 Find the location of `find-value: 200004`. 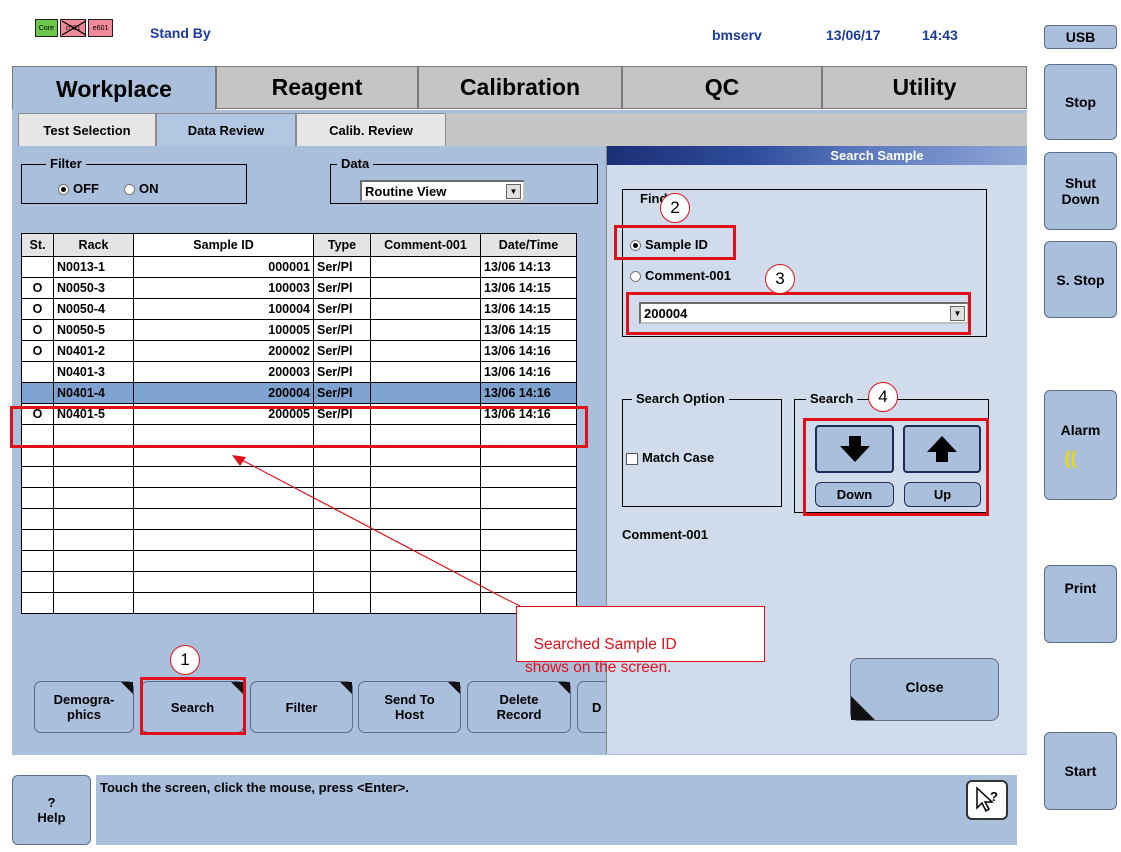

find-value: 200004 is located at coordinates (666, 313).